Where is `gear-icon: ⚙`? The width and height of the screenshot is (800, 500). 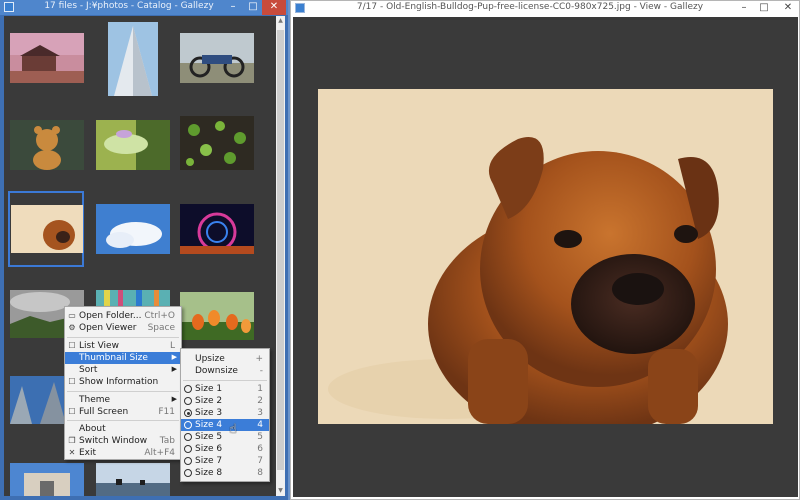 gear-icon: ⚙ is located at coordinates (72, 327).